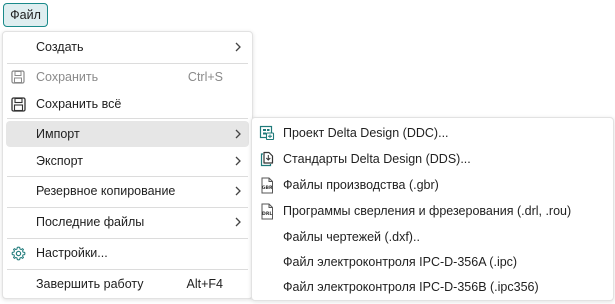  What do you see at coordinates (58, 134) in the screenshot?
I see `menu-item-label: Импорт` at bounding box center [58, 134].